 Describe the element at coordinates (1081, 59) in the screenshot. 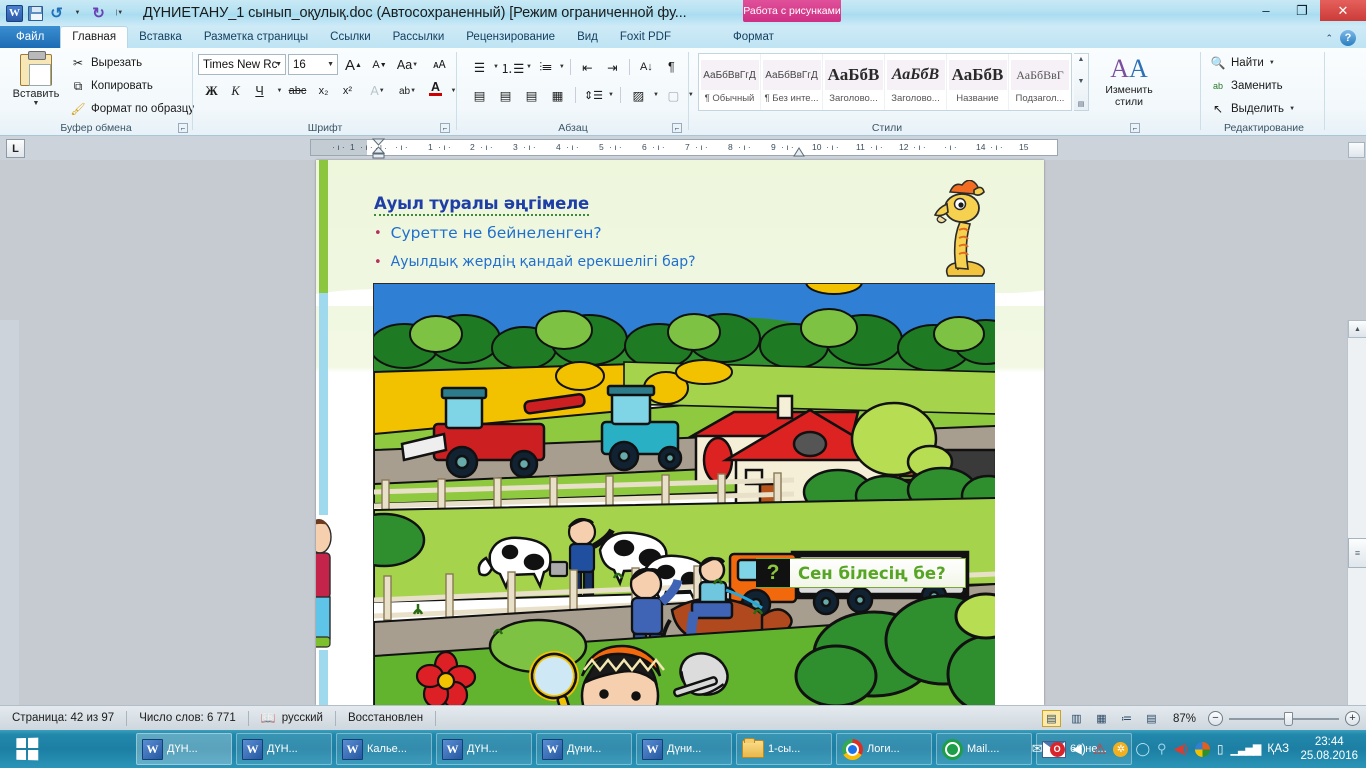

I see `scroll-up-icon: ▲` at that location.